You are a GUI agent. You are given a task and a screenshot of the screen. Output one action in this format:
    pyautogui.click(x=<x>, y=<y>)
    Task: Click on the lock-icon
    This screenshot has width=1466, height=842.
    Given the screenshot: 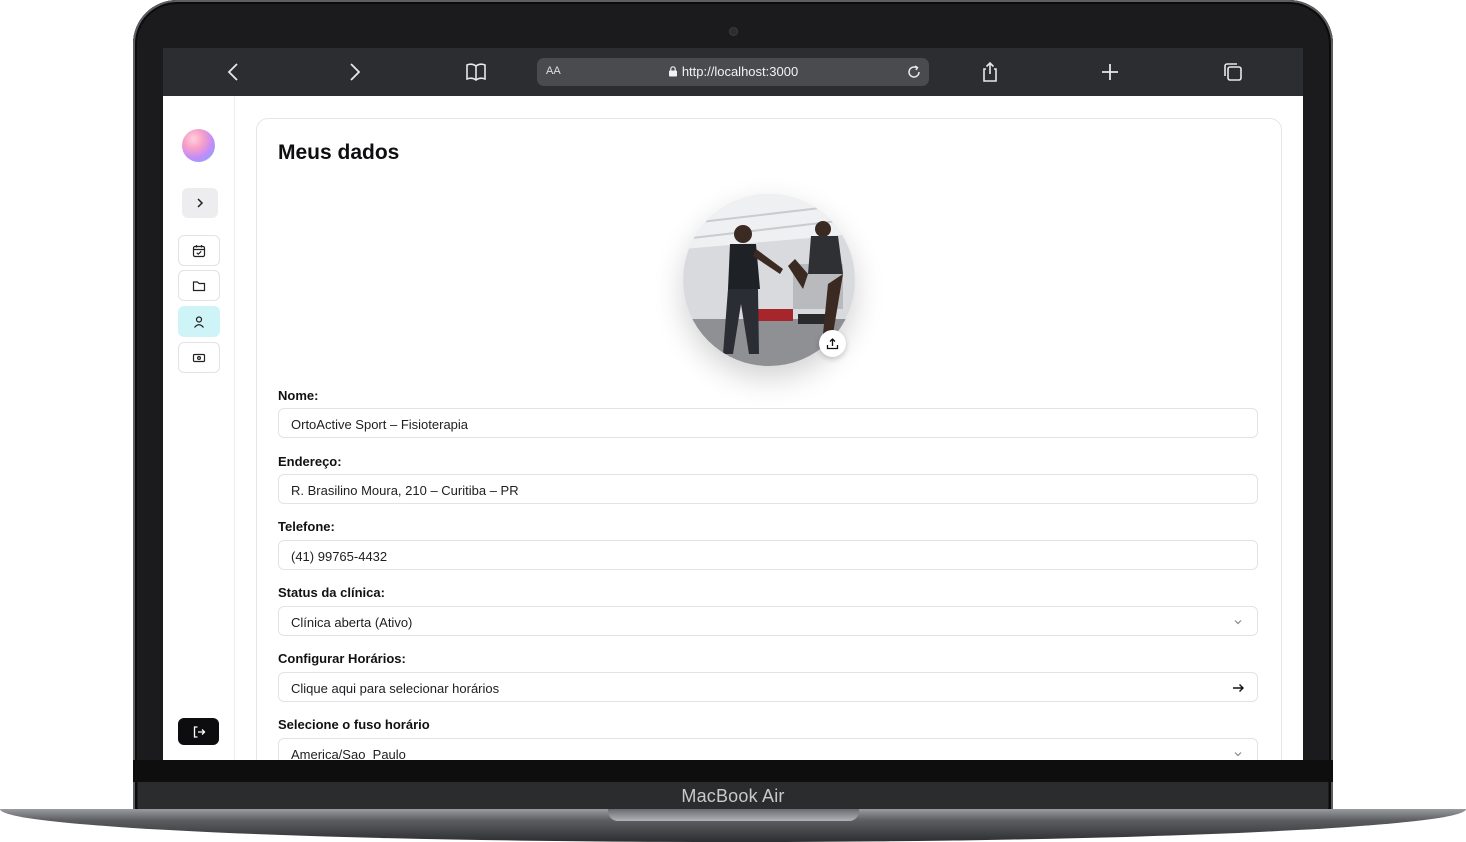 What is the action you would take?
    pyautogui.click(x=672, y=71)
    